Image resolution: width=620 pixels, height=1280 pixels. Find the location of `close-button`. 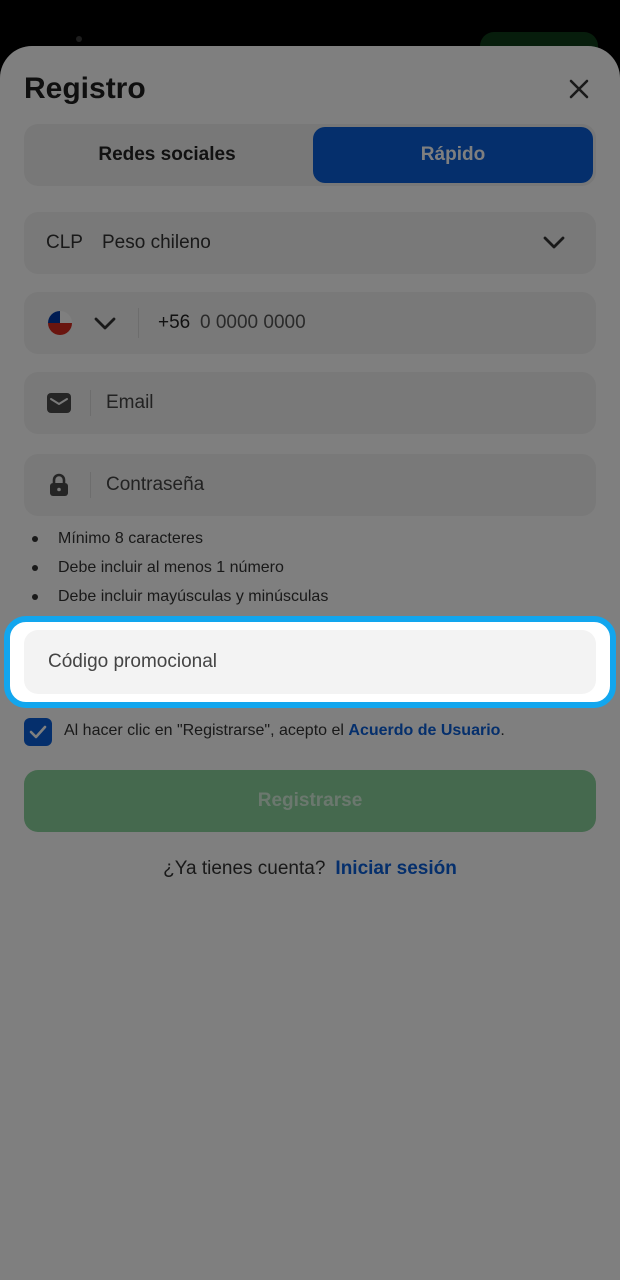

close-button is located at coordinates (579, 89).